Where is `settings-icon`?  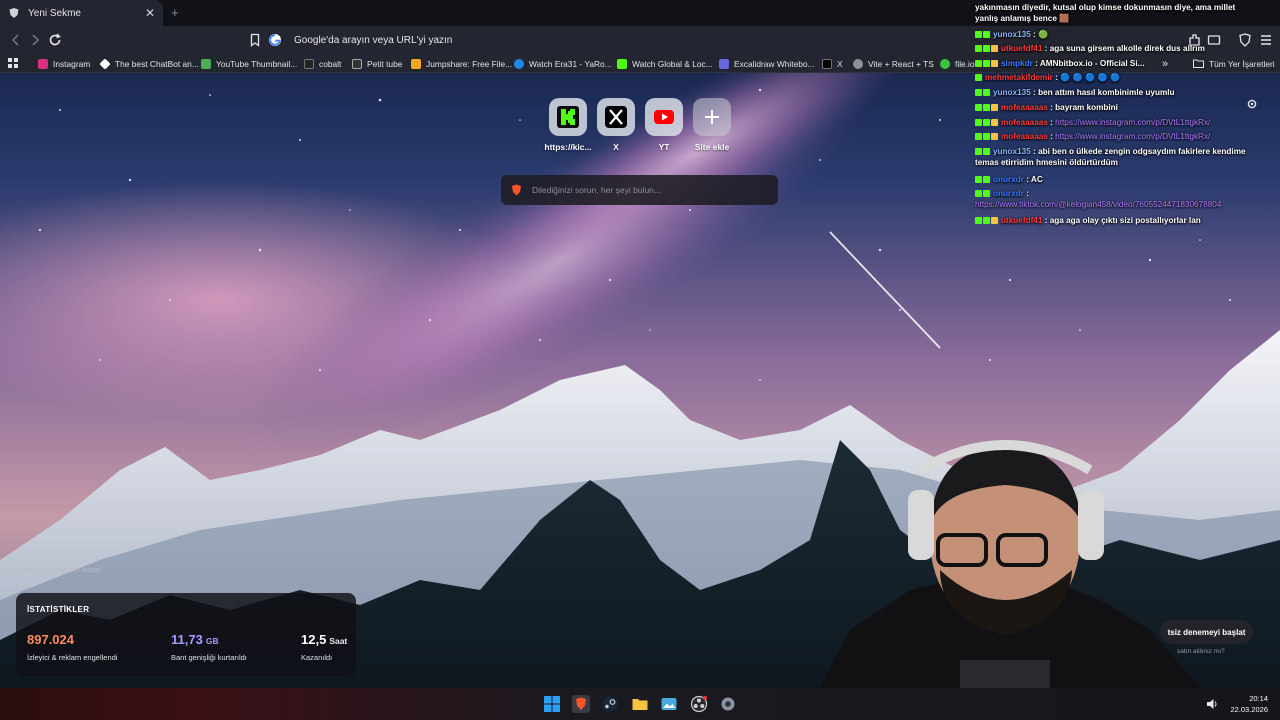
settings-icon is located at coordinates (728, 704).